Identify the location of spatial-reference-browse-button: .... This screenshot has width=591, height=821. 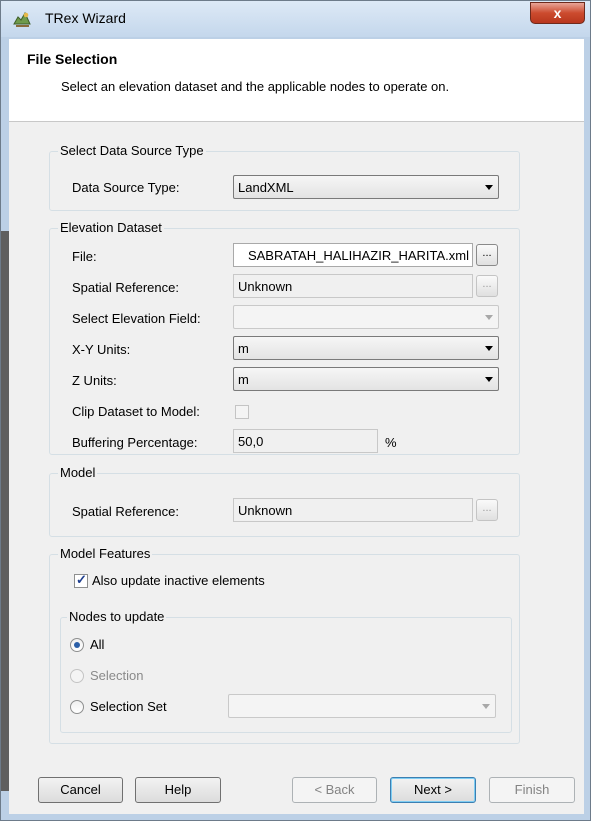
(487, 286).